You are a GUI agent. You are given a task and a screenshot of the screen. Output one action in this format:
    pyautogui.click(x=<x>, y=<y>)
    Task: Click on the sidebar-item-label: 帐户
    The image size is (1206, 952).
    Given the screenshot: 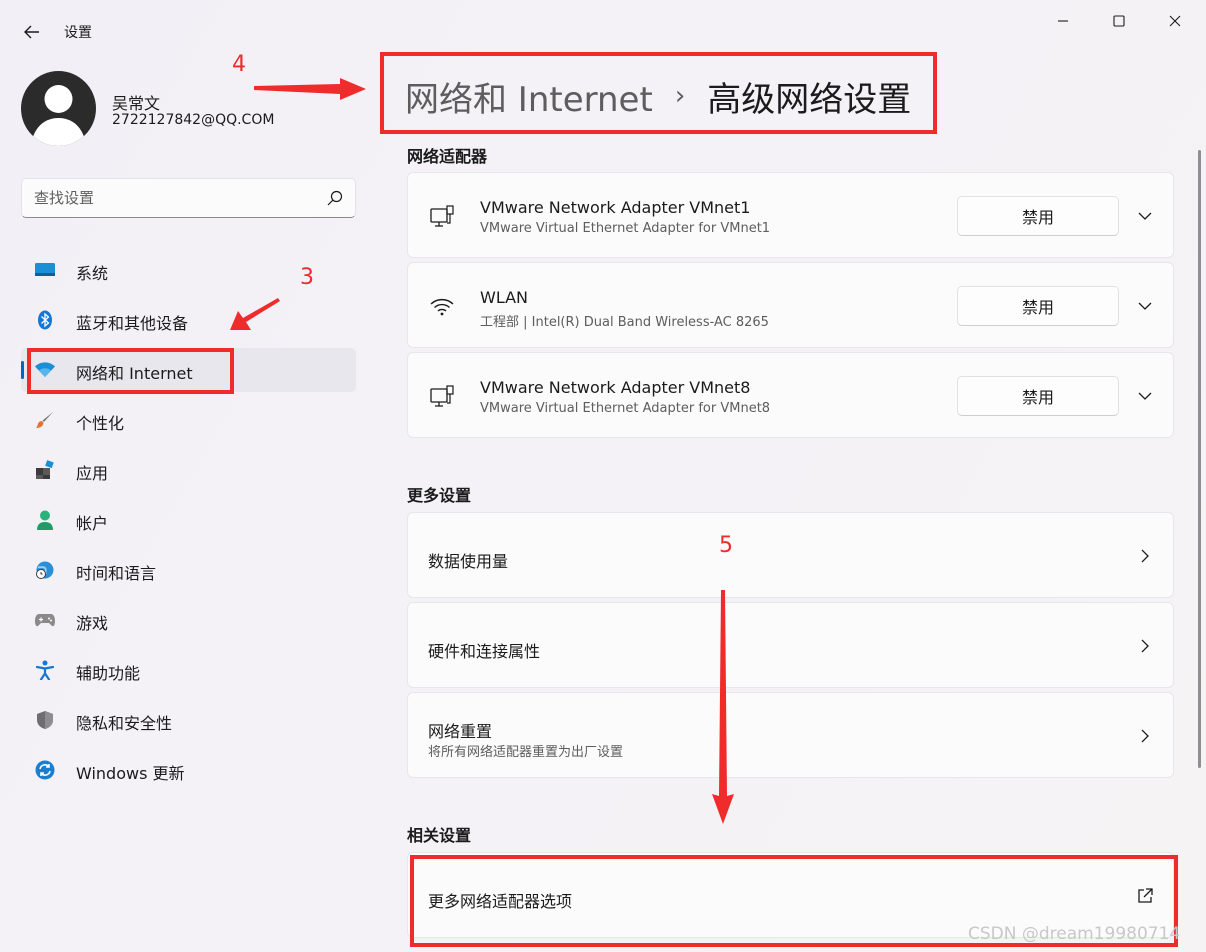 What is the action you would take?
    pyautogui.click(x=92, y=523)
    